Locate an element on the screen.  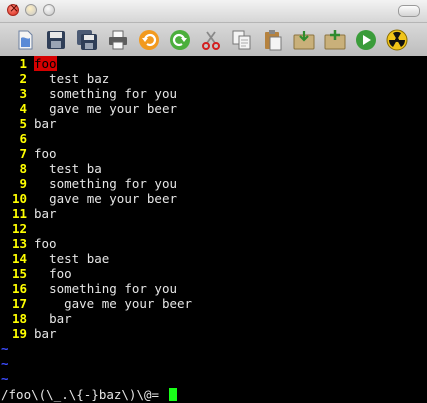
save-session-icon is located at coordinates (334, 39).